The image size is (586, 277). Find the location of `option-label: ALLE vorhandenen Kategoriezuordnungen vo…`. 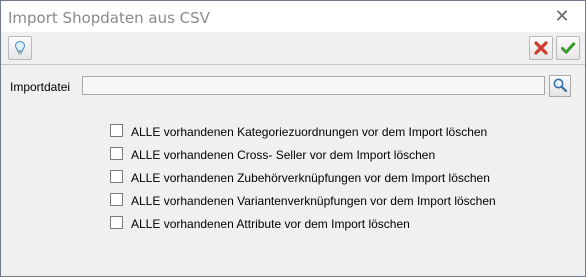

option-label: ALLE vorhandenen Kategoriezuordnungen vo… is located at coordinates (309, 131).